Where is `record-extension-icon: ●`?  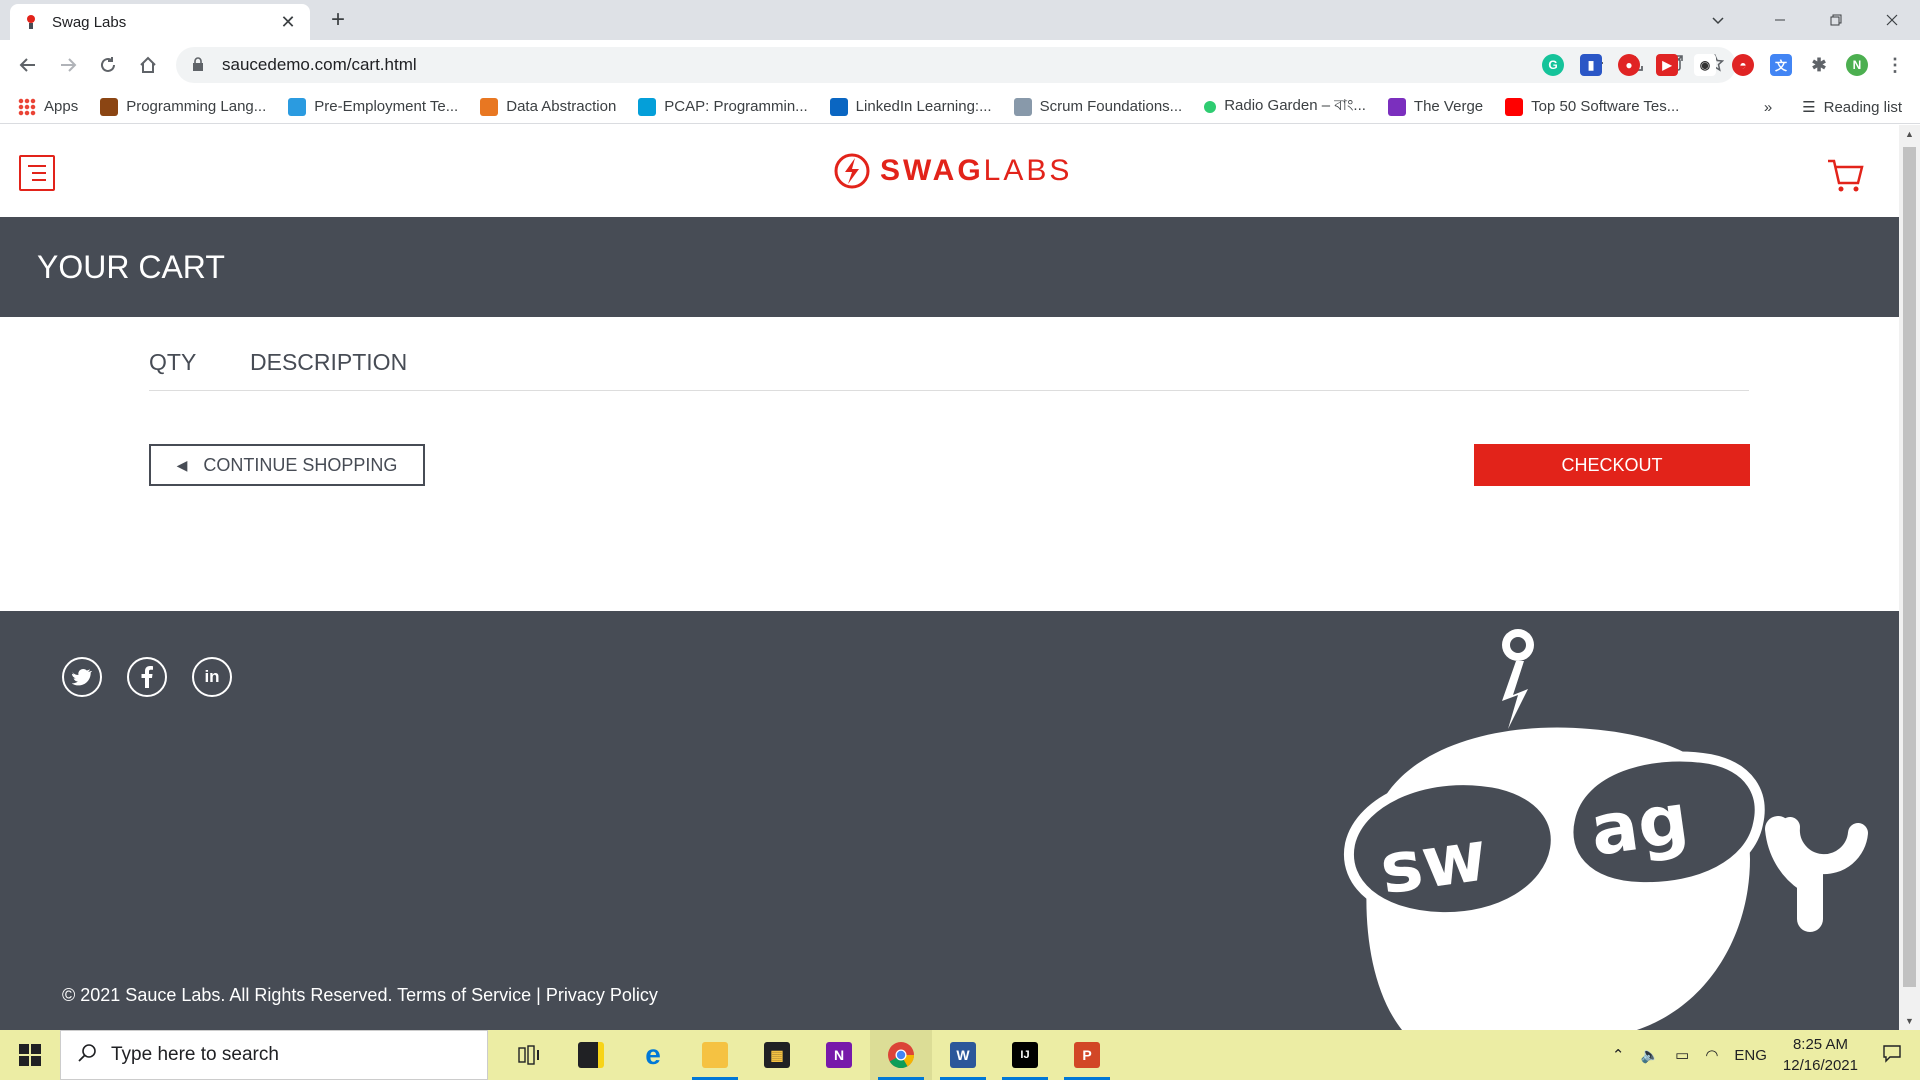
record-extension-icon: ● is located at coordinates (1629, 65).